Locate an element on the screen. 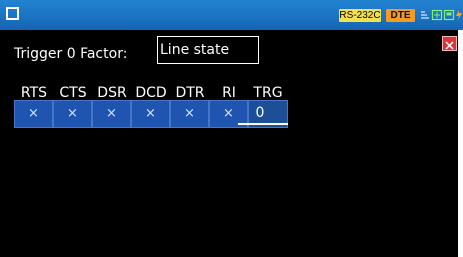 This screenshot has width=463, height=257. dsr-header: DSR is located at coordinates (112, 93).